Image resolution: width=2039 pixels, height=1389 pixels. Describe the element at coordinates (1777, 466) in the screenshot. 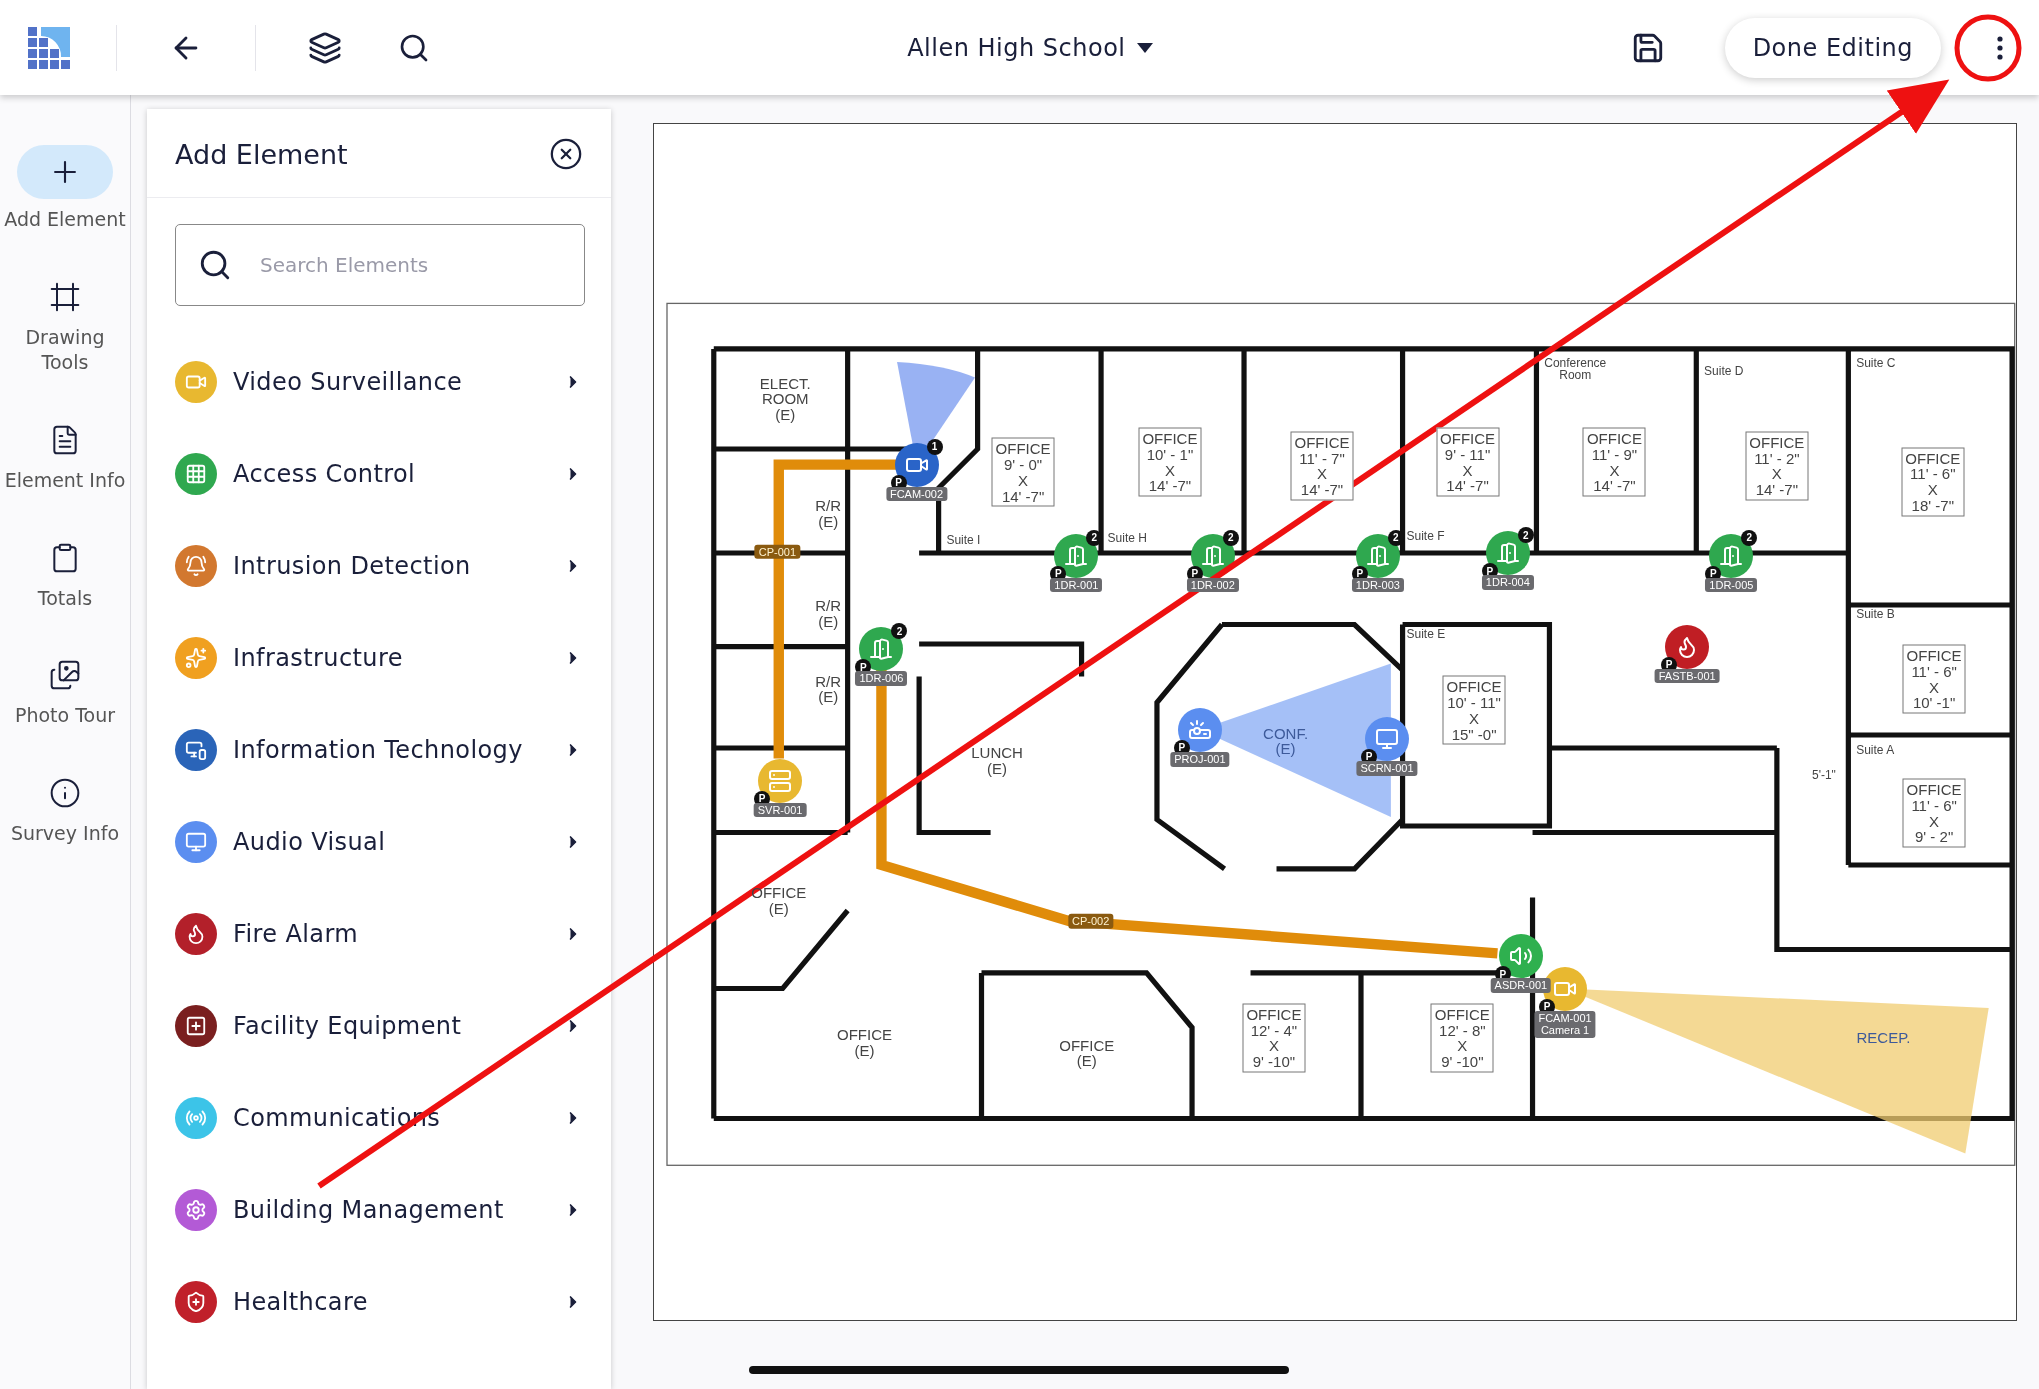

I see `room-label: OFFICE 11' - 2" X 14' -7"` at that location.